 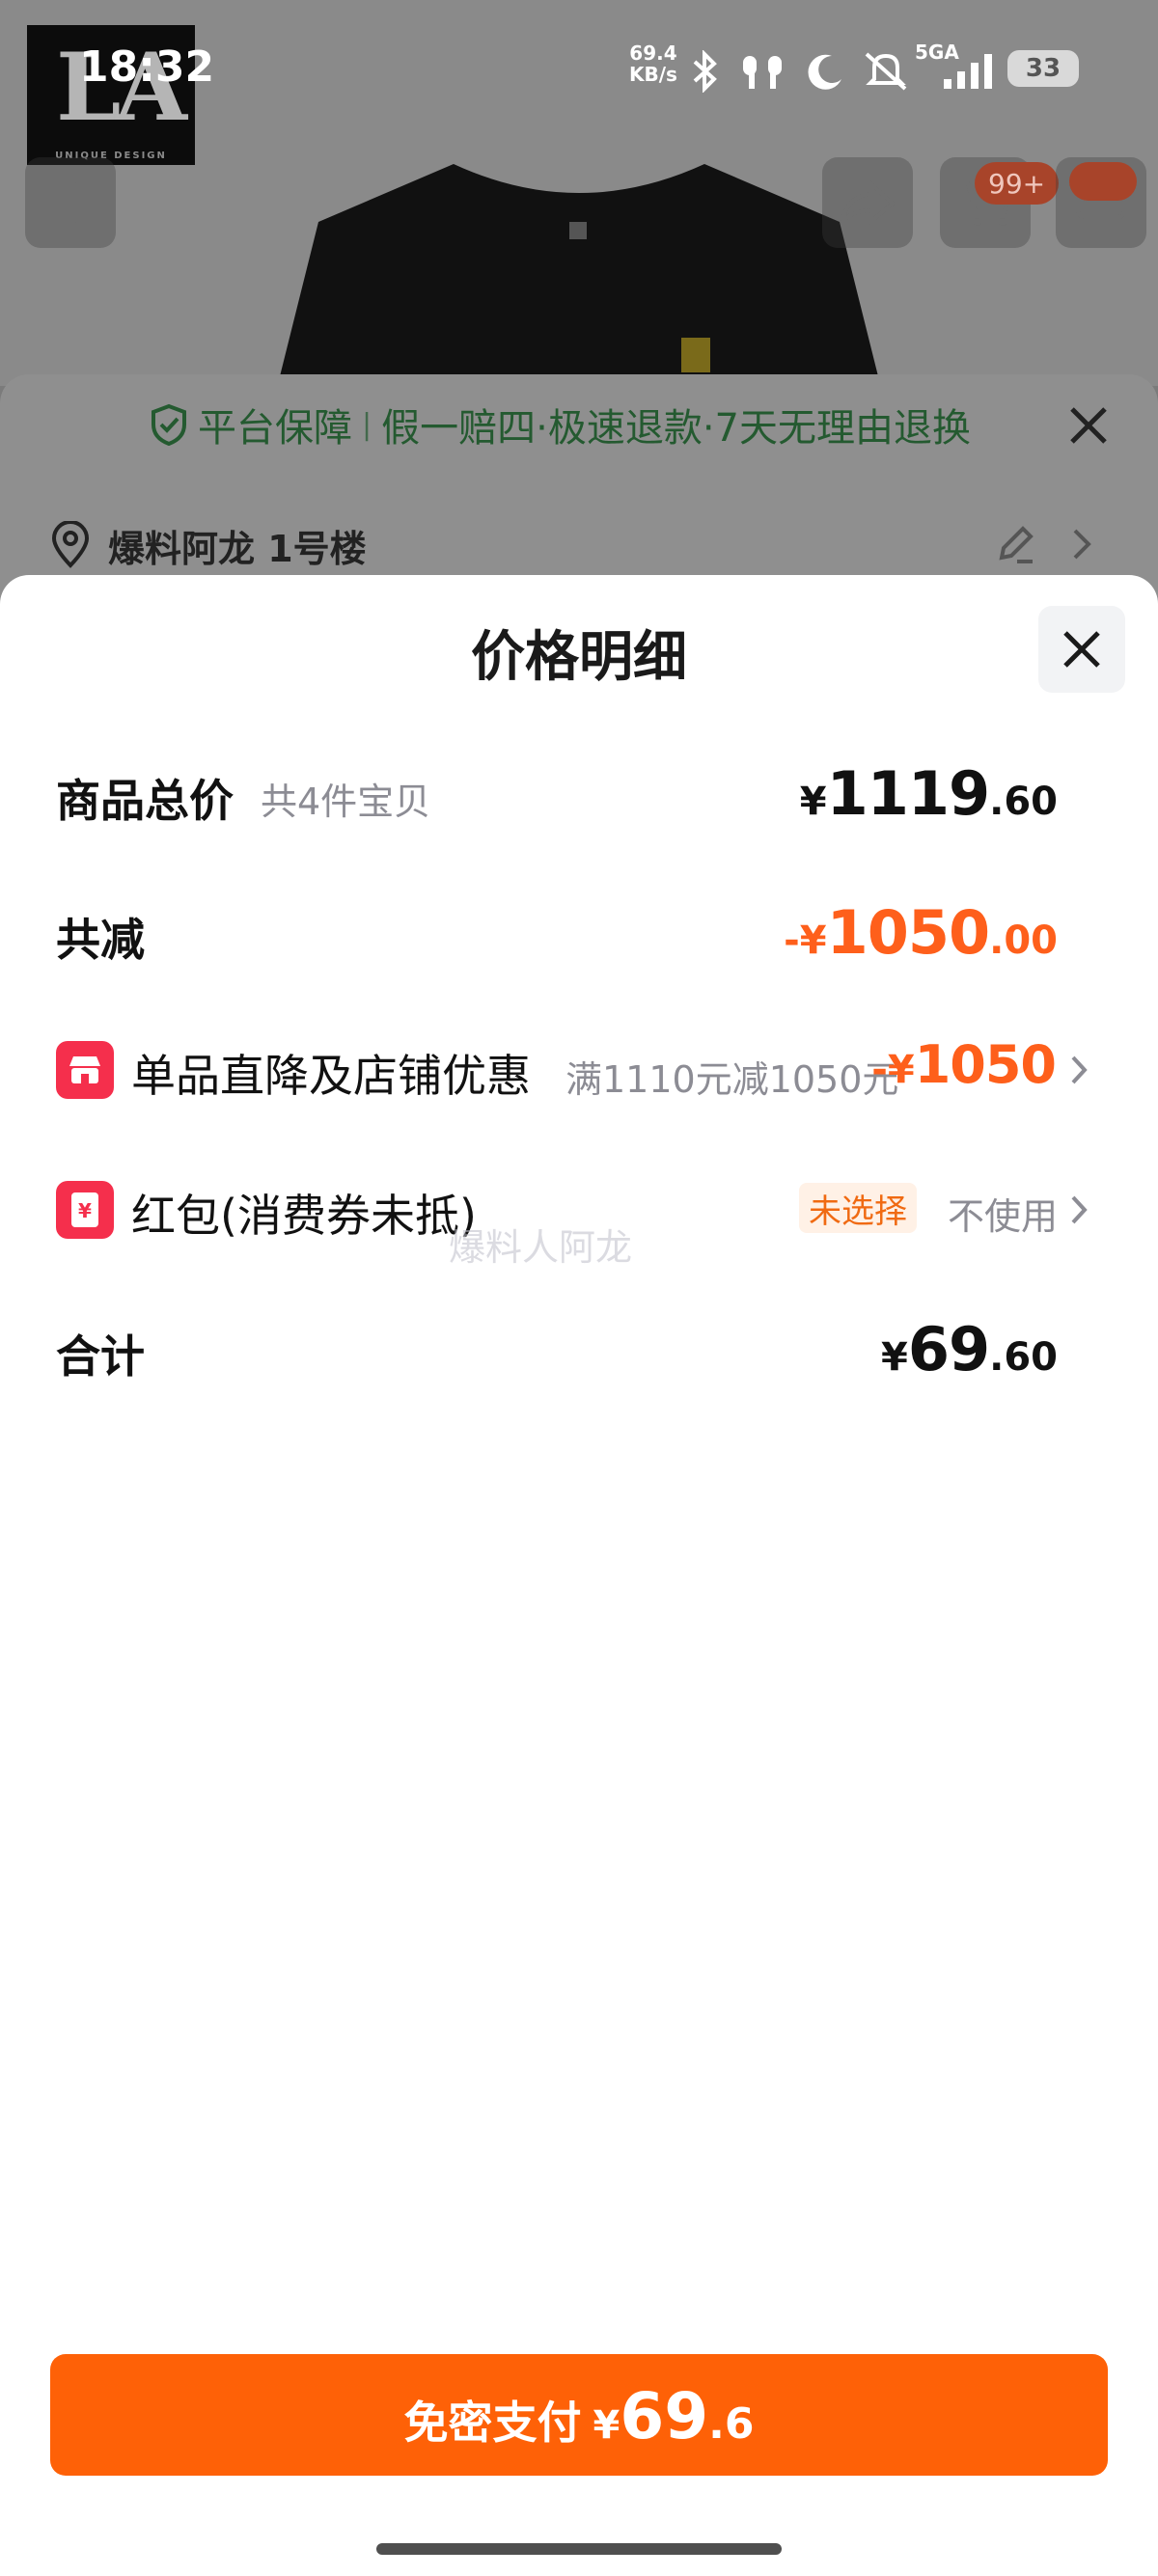 What do you see at coordinates (100, 1356) in the screenshot?
I see `sum-label: 合计` at bounding box center [100, 1356].